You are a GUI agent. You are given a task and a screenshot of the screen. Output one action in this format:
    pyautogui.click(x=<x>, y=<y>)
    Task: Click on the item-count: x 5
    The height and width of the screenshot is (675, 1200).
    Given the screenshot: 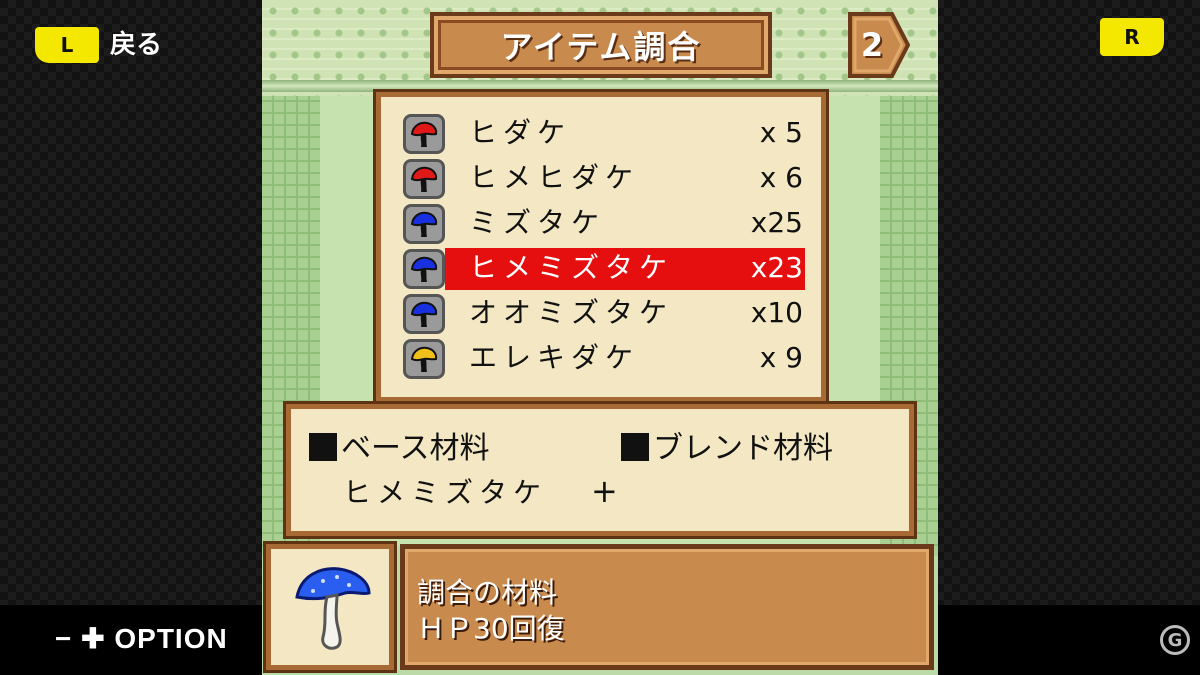 What is the action you would take?
    pyautogui.click(x=781, y=132)
    